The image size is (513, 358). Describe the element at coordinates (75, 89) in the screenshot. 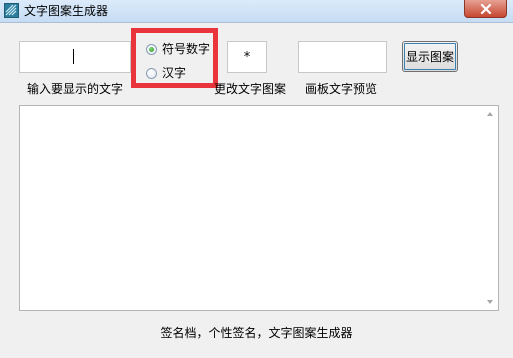

I see `input-caption: 输入要显示的文字` at that location.